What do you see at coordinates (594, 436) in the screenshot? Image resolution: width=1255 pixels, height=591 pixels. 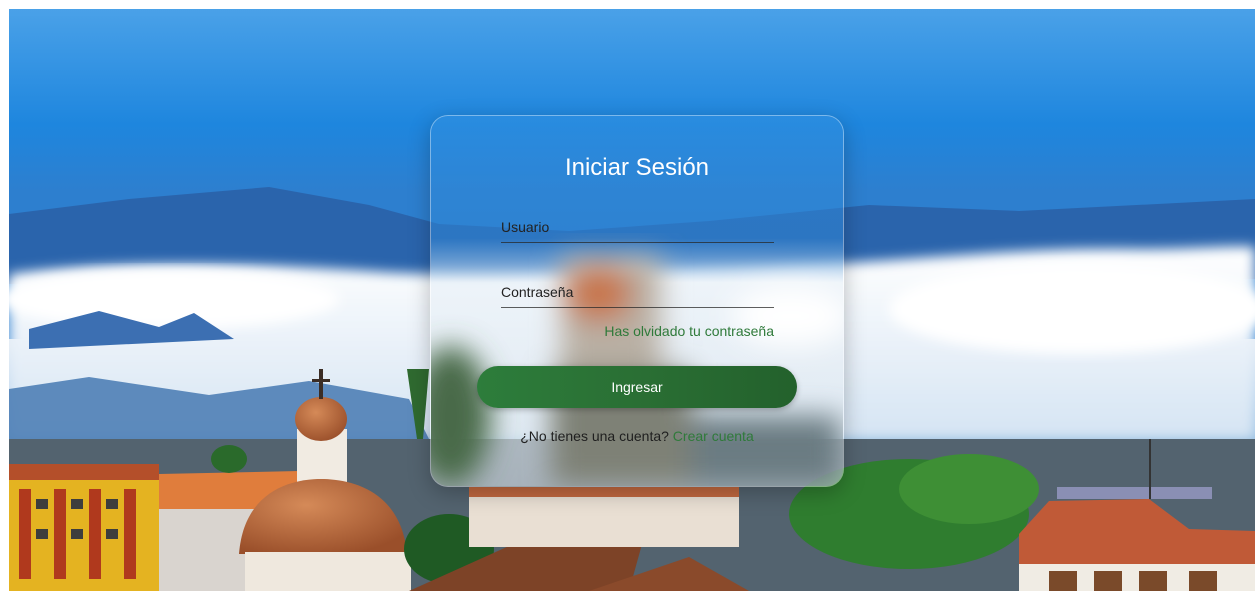 I see `signup-prompt: ¿No tienes una cuenta?` at bounding box center [594, 436].